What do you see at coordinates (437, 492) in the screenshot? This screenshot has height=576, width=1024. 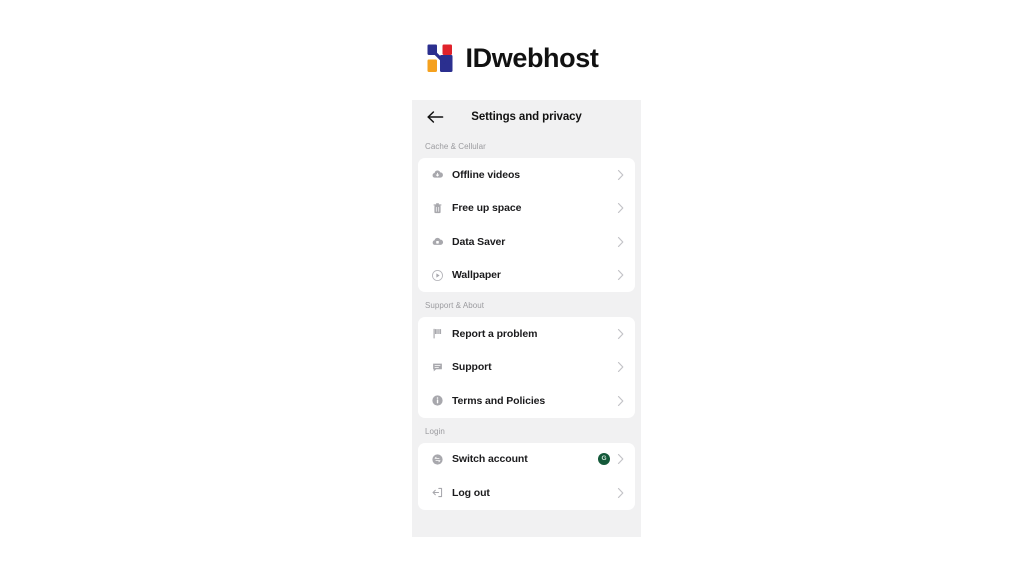 I see `logout-icon` at bounding box center [437, 492].